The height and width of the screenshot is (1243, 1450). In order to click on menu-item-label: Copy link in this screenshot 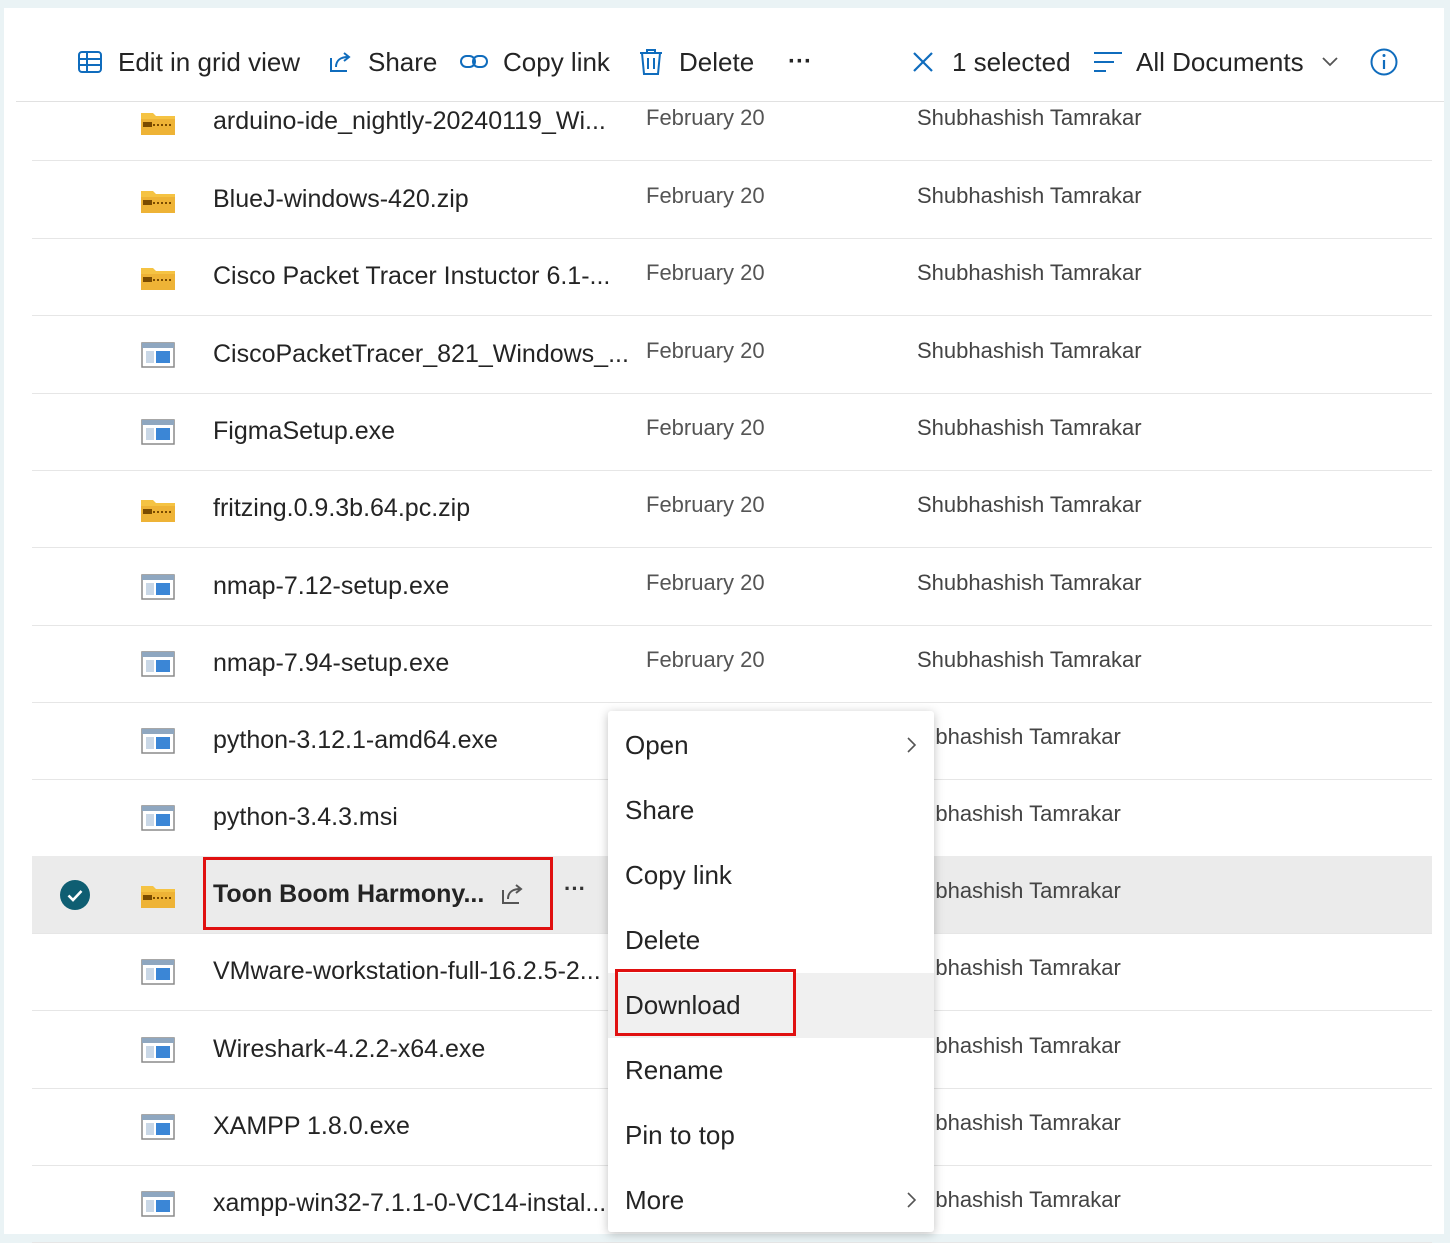, I will do `click(678, 875)`.